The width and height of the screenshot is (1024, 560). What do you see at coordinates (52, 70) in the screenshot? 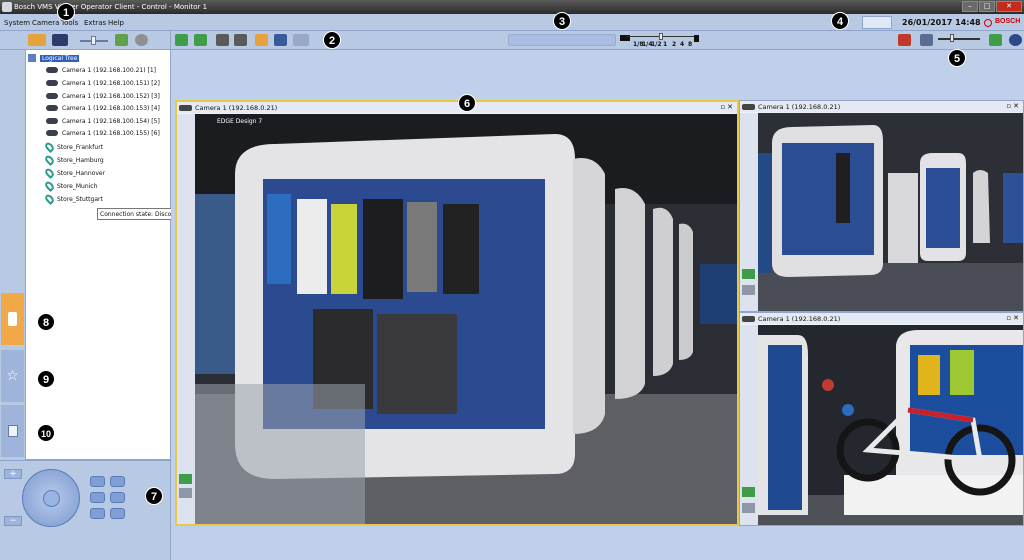
I see `camera-icon` at bounding box center [52, 70].